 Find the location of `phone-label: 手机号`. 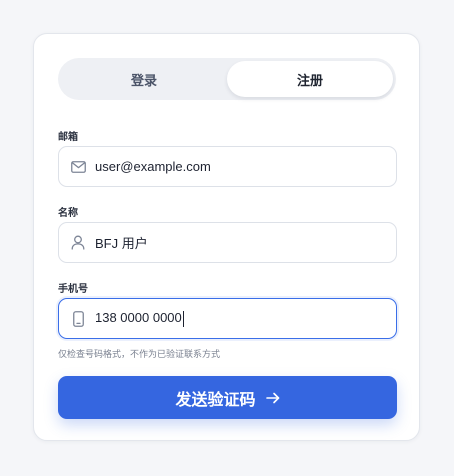

phone-label: 手机号 is located at coordinates (73, 289).